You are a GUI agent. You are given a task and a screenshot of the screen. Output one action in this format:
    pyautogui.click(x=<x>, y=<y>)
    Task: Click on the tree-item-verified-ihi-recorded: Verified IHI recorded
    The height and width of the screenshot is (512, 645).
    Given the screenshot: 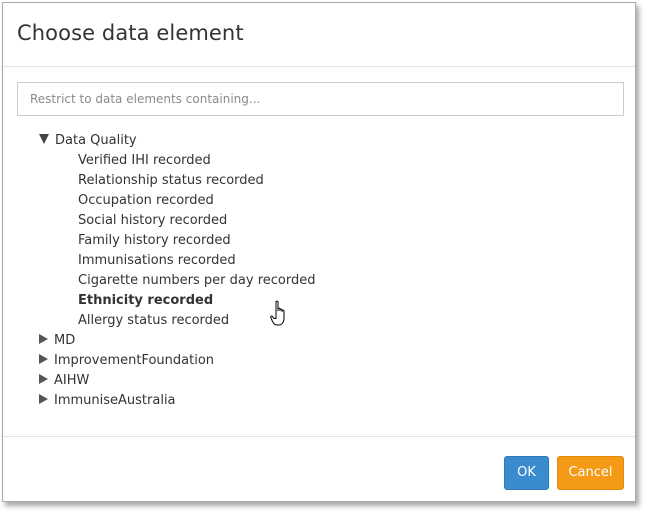 What is the action you would take?
    pyautogui.click(x=144, y=161)
    